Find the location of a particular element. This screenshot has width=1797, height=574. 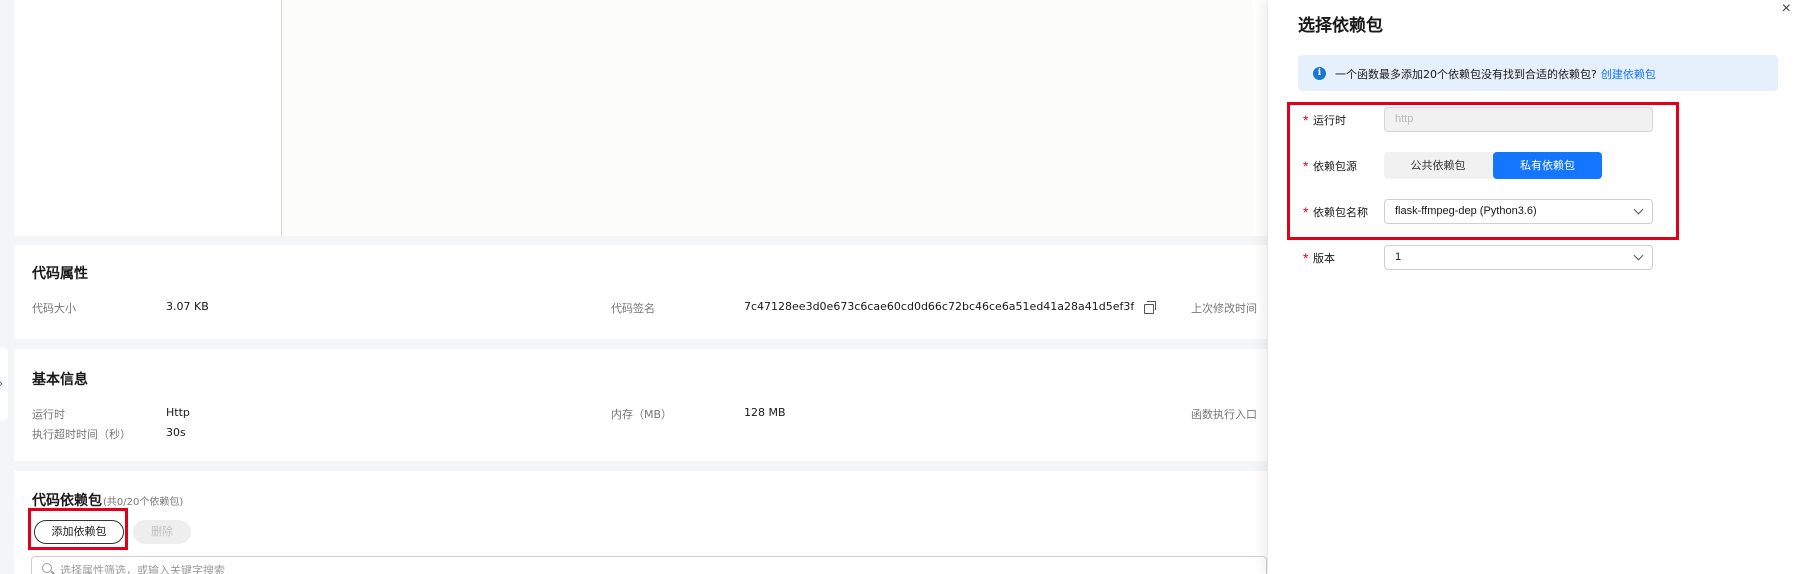

entry-label: 函数执行入口 is located at coordinates (1224, 414).